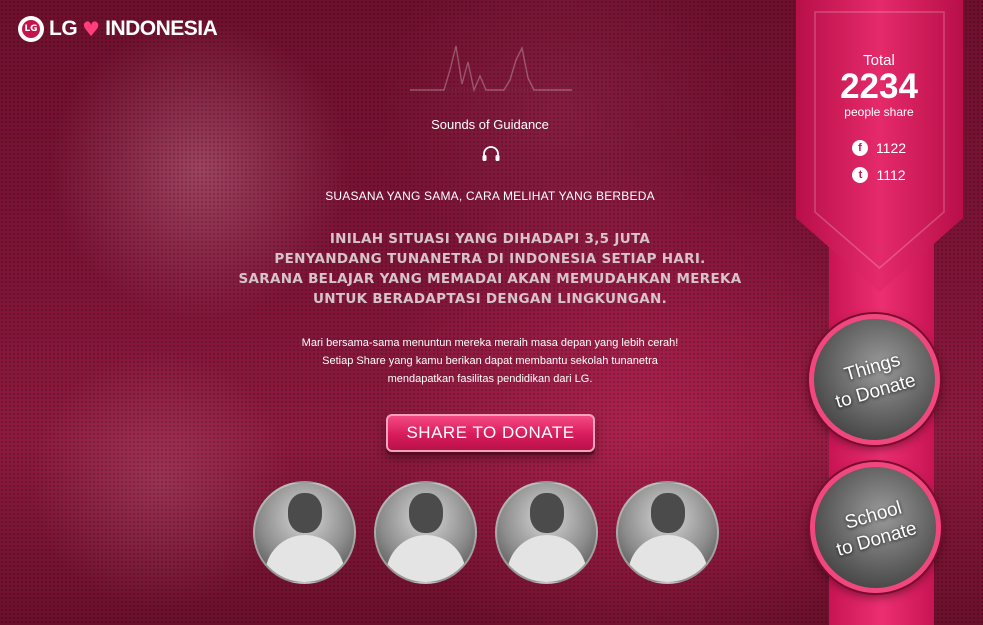 The width and height of the screenshot is (983, 625). I want to click on total-count: 2234, so click(879, 86).